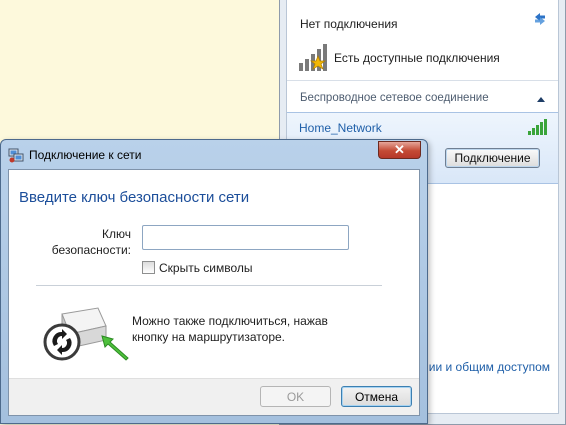 The width and height of the screenshot is (566, 425). What do you see at coordinates (116, 234) in the screenshot?
I see `security-key-label-line1: Ключ` at bounding box center [116, 234].